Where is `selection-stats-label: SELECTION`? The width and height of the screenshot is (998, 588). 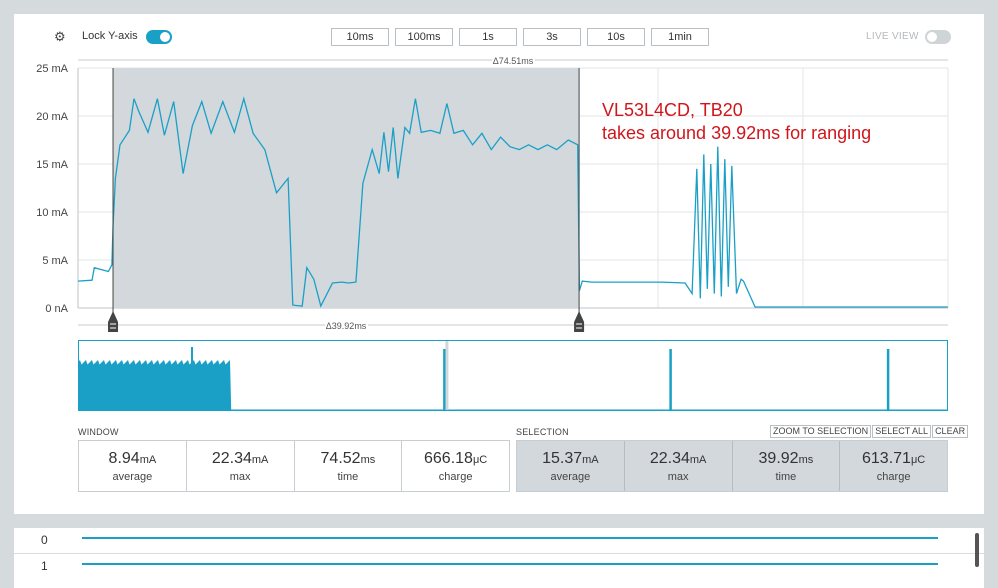 selection-stats-label: SELECTION is located at coordinates (542, 432).